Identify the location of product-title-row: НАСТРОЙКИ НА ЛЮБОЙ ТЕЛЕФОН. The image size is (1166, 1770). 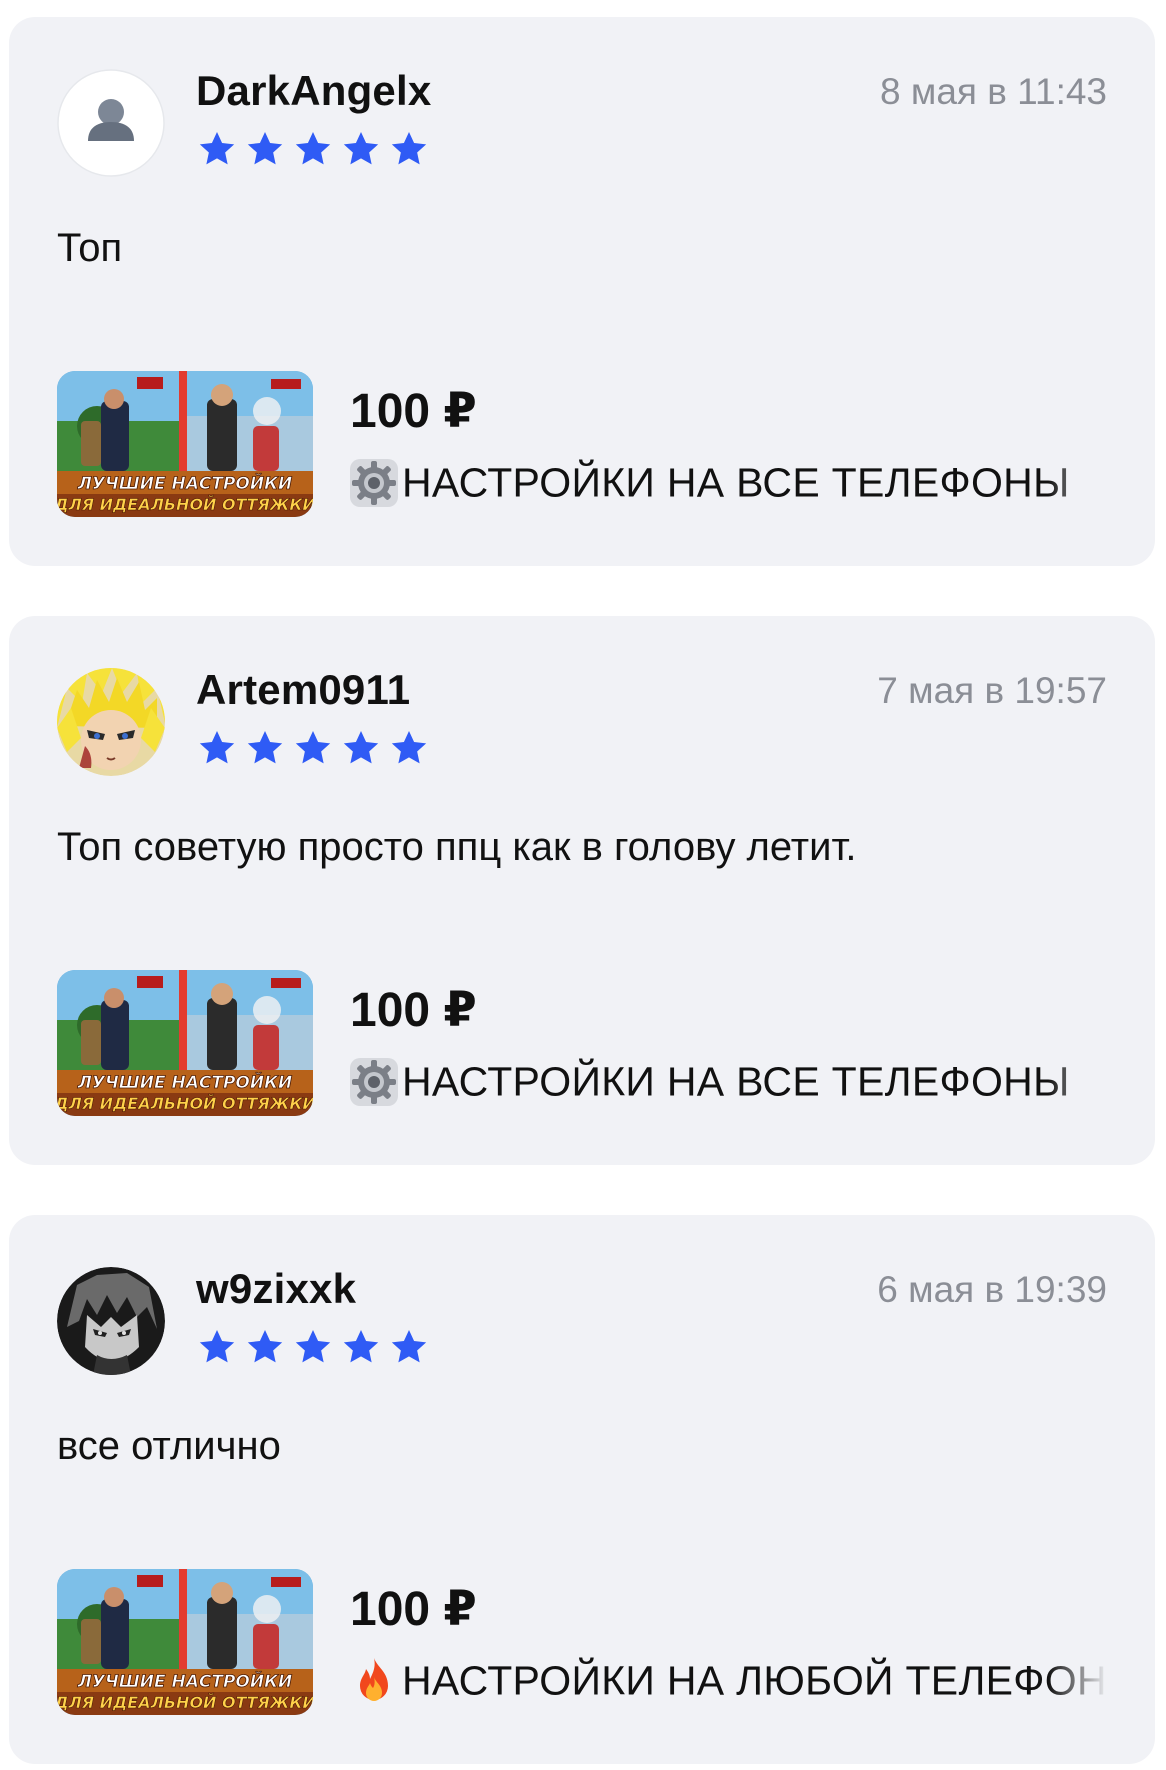
(728, 1682).